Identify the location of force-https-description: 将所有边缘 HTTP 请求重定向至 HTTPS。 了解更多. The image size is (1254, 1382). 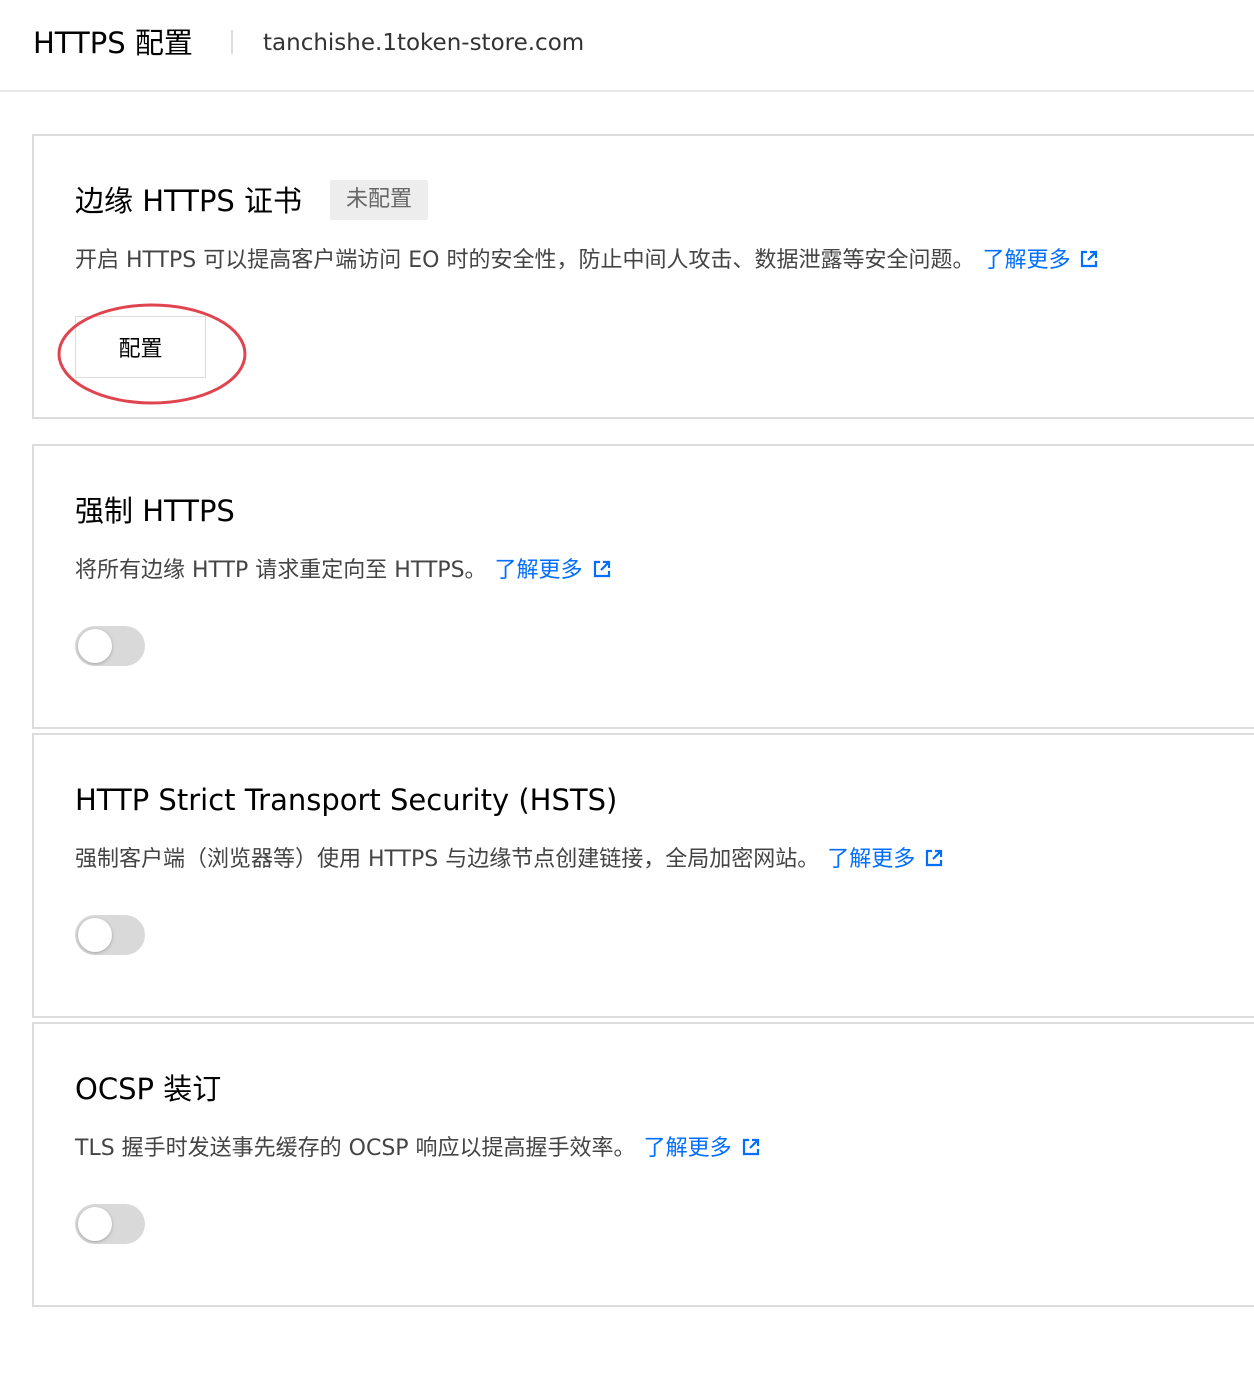
(344, 571).